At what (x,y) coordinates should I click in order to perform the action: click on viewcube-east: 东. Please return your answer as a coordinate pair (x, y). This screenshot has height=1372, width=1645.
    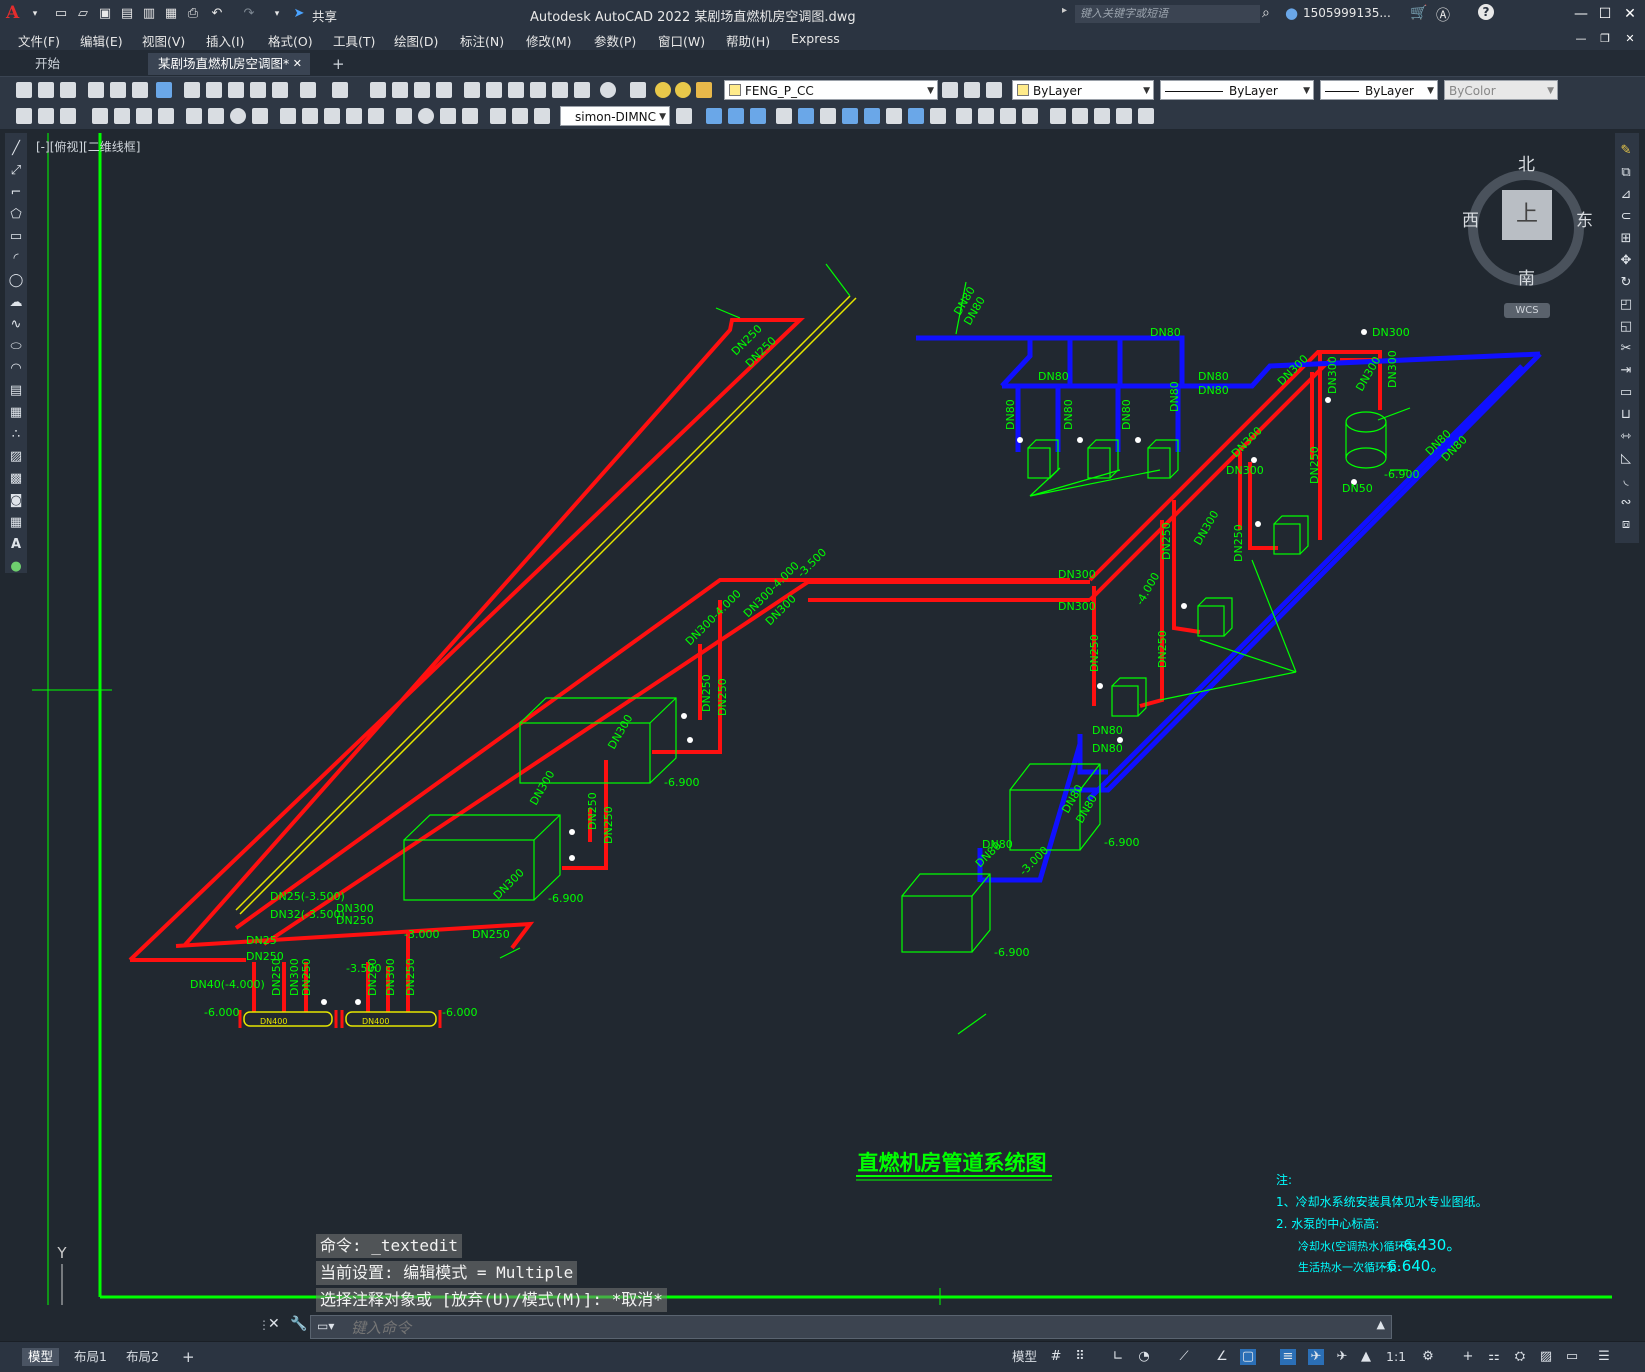
    Looking at the image, I should click on (1584, 218).